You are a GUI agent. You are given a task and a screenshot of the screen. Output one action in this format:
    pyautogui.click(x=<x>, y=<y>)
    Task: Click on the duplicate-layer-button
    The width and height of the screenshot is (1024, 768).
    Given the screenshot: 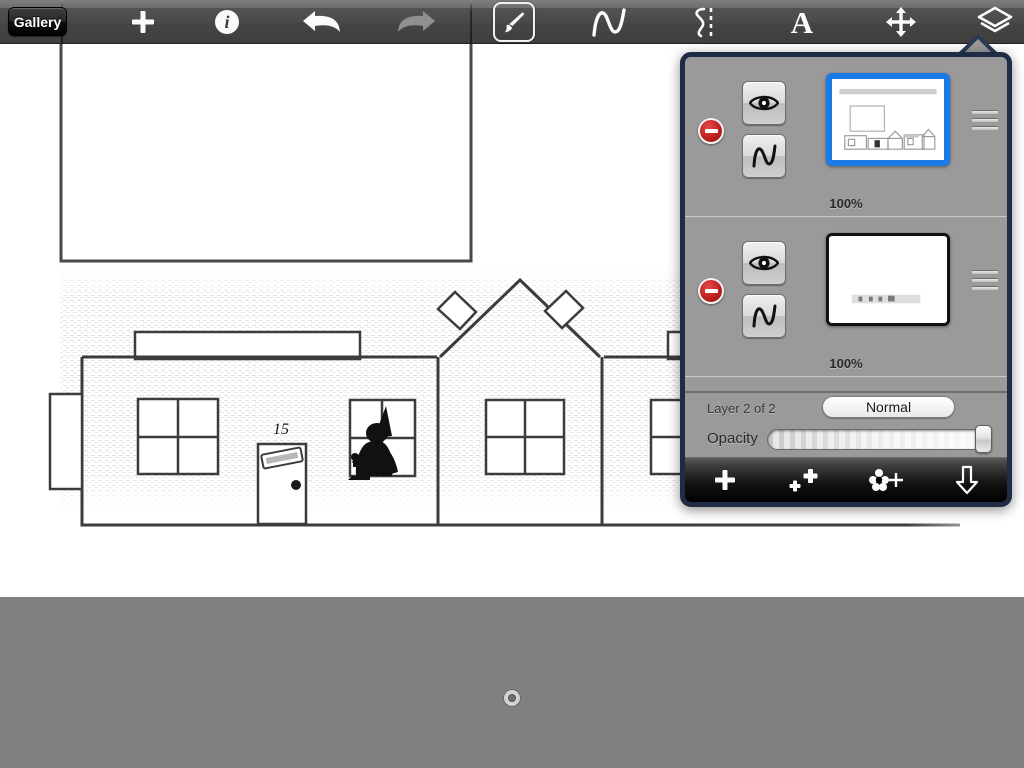 What is the action you would take?
    pyautogui.click(x=806, y=480)
    